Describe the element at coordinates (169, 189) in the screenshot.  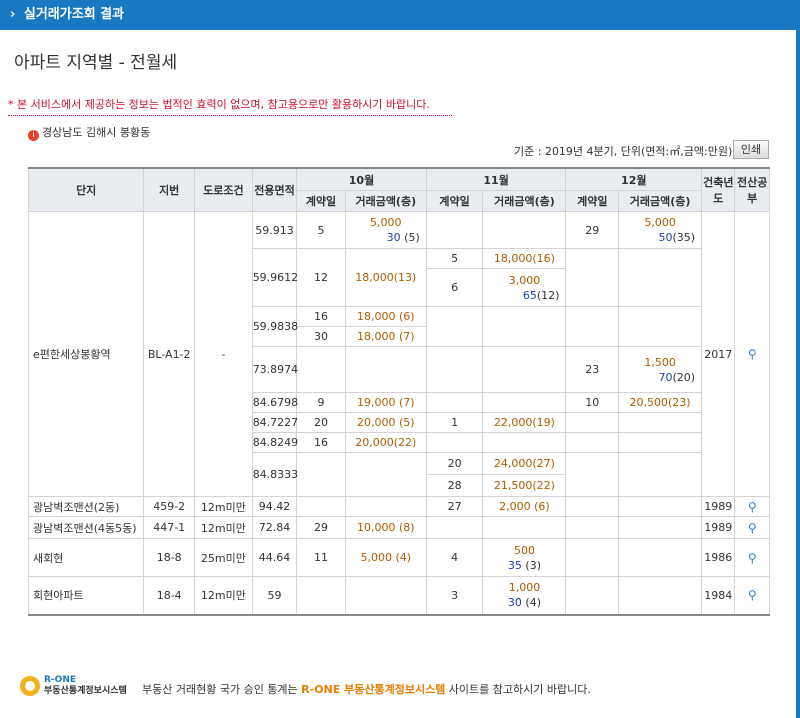
I see `col-lot: 지번` at that location.